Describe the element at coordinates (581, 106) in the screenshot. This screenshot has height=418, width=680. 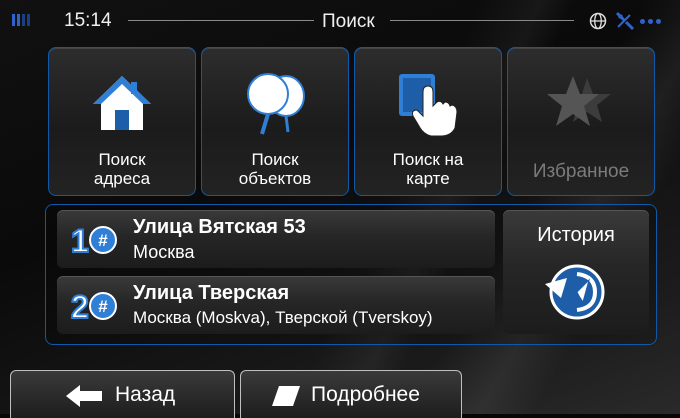
I see `star-icon` at that location.